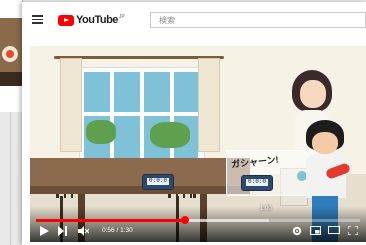 The height and width of the screenshot is (245, 366). What do you see at coordinates (272, 173) in the screenshot?
I see `thought-bubble: ガシャーン! 0:0:0` at bounding box center [272, 173].